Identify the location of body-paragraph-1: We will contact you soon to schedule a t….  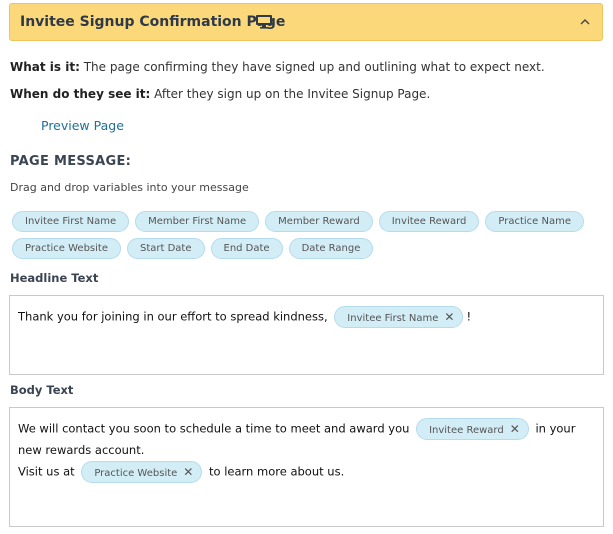
(306, 439).